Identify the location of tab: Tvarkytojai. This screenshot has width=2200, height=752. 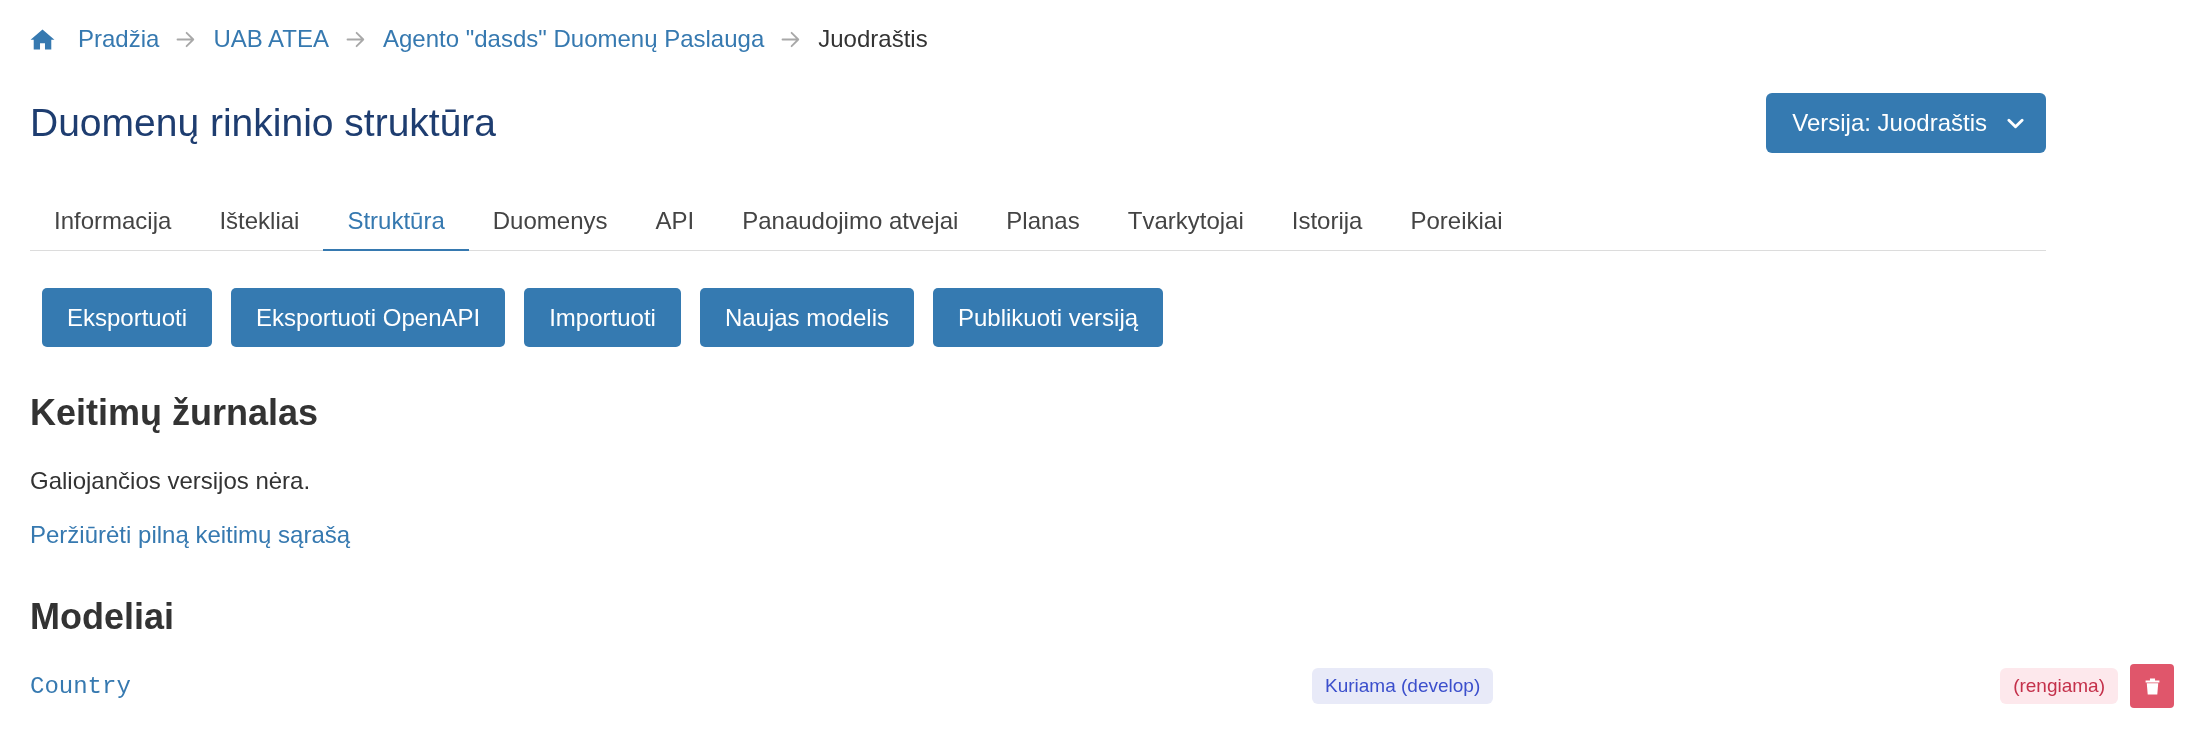
(1185, 222).